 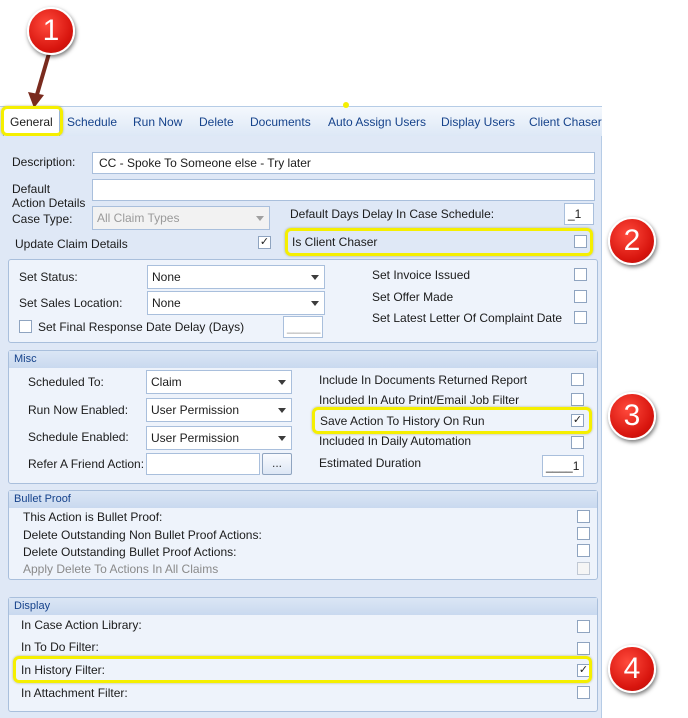 What do you see at coordinates (343, 190) in the screenshot?
I see `default-action-field` at bounding box center [343, 190].